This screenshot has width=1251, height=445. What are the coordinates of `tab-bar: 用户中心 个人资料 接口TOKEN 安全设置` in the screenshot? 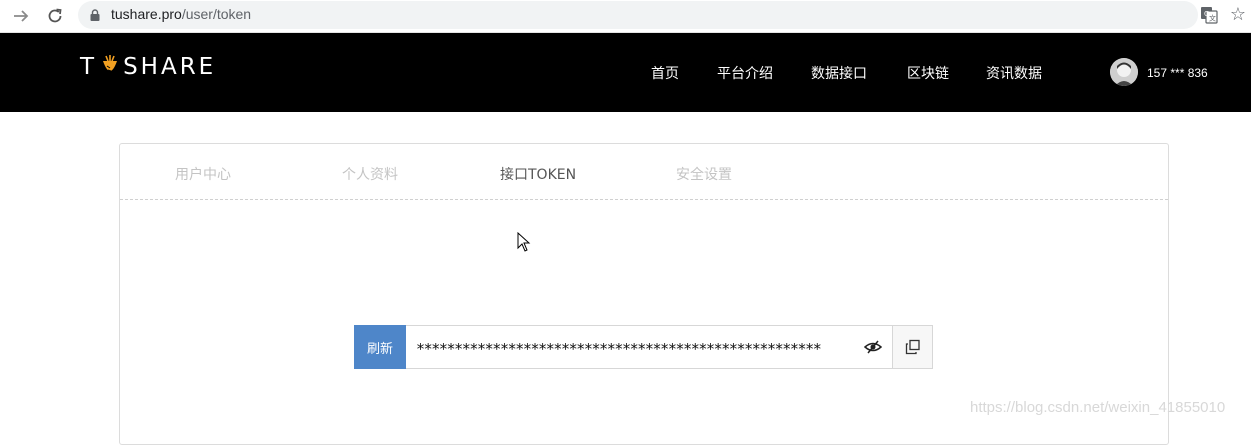 It's located at (644, 172).